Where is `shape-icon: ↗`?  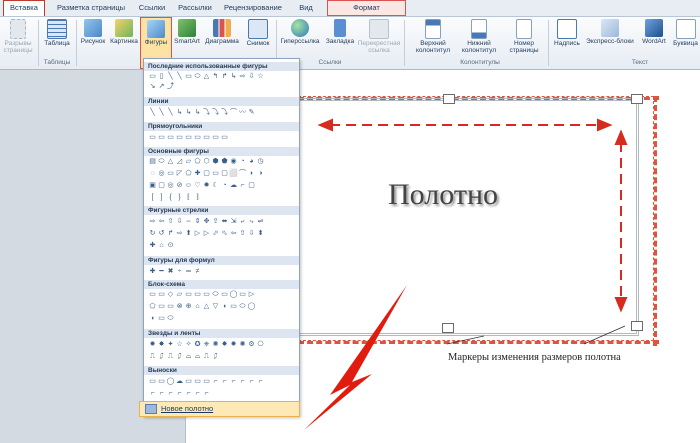
shape-icon: ↗ is located at coordinates (161, 86).